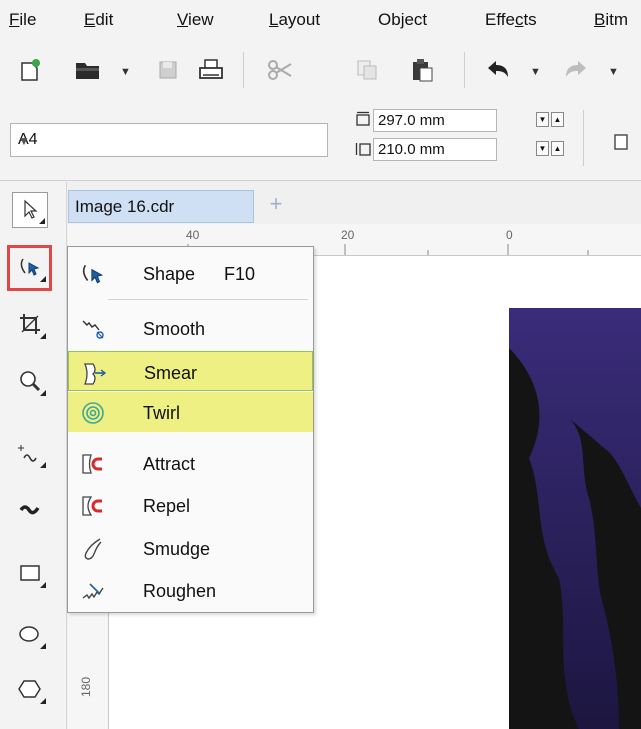 The height and width of the screenshot is (729, 641). Describe the element at coordinates (240, 274) in the screenshot. I see `shortcut-key: F10` at that location.